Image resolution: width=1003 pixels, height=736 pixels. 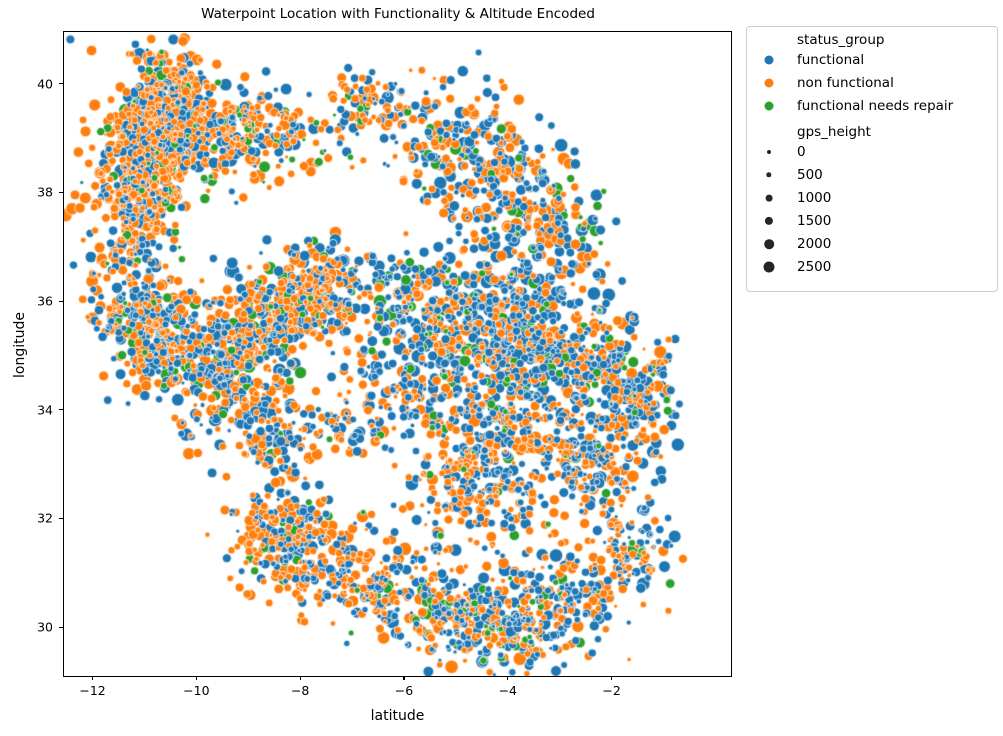 What do you see at coordinates (20, 345) in the screenshot?
I see `y-axis-label: longitude` at bounding box center [20, 345].